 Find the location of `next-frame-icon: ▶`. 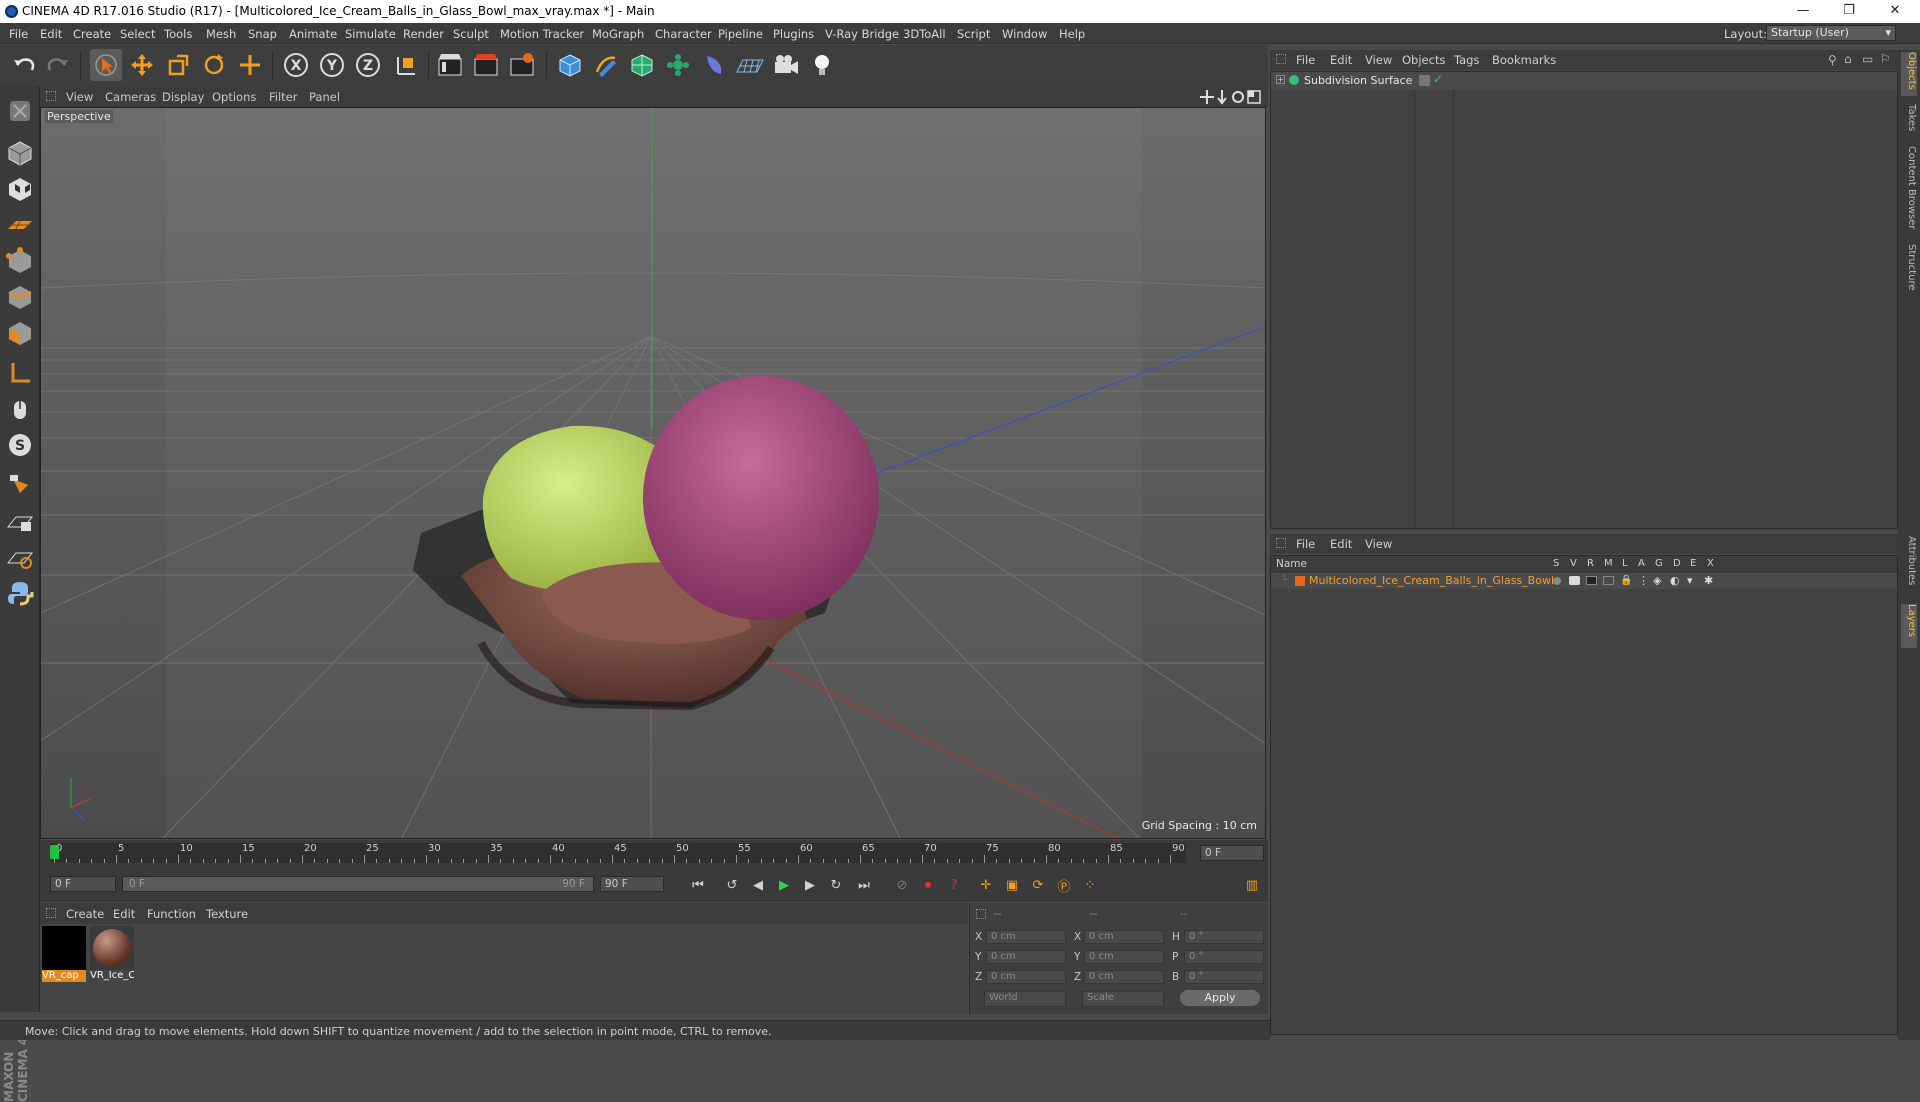

next-frame-icon: ▶ is located at coordinates (810, 885).